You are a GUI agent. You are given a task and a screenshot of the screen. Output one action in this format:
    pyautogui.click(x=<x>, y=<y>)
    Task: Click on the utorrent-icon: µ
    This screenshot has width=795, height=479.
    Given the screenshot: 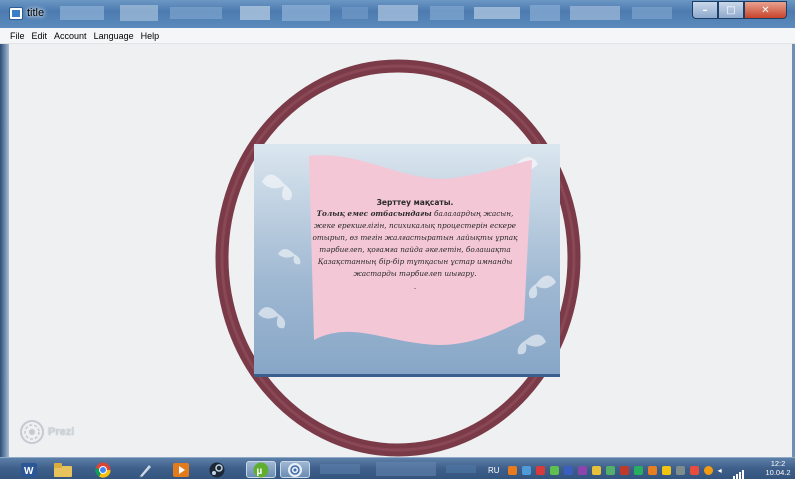 What is the action you would take?
    pyautogui.click(x=261, y=469)
    